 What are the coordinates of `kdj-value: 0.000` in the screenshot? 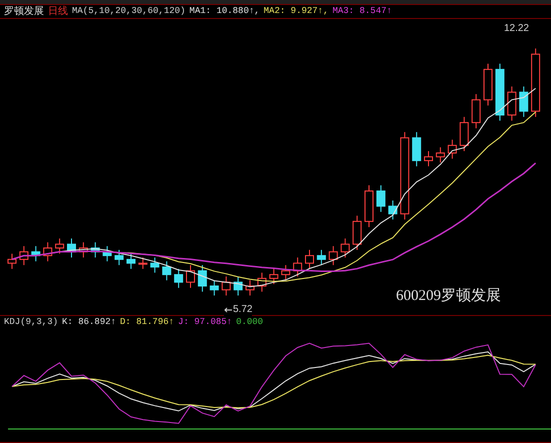 It's located at (250, 322).